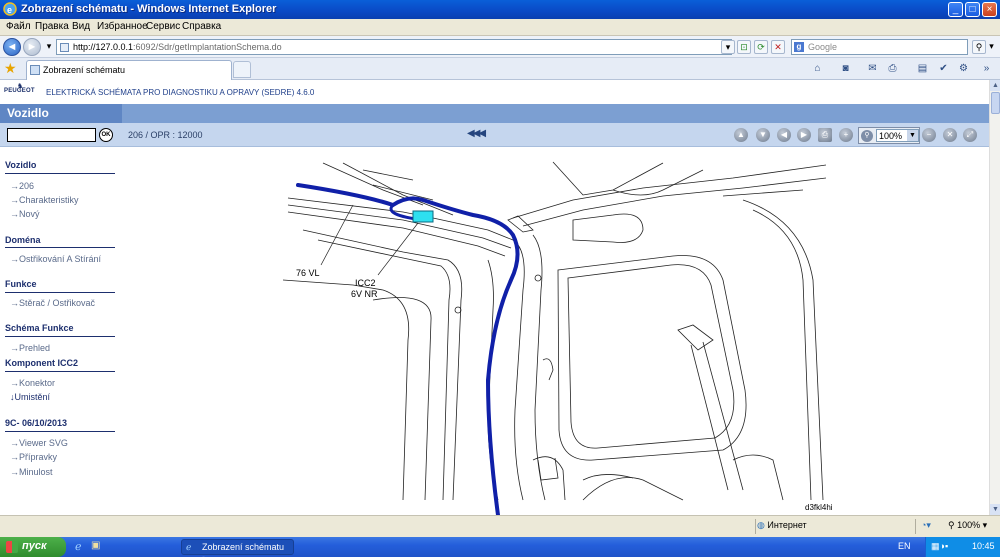 The width and height of the screenshot is (1000, 557). What do you see at coordinates (36, 423) in the screenshot?
I see `sidebar-section-date: 9C- 06/10/2013` at bounding box center [36, 423].